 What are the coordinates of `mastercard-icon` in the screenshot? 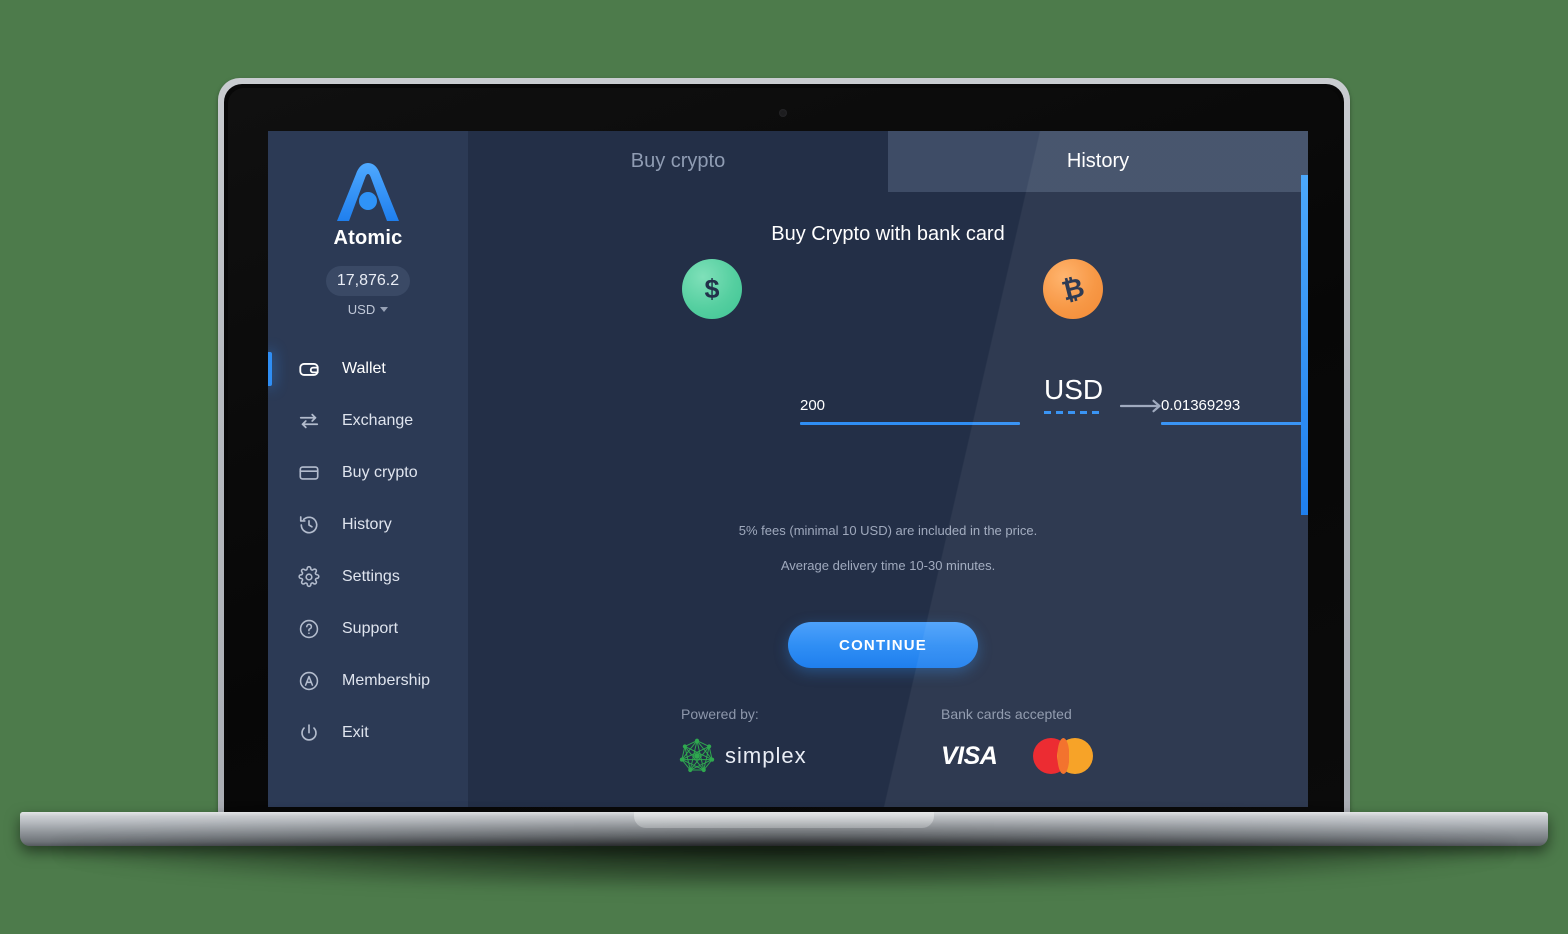 It's located at (1063, 756).